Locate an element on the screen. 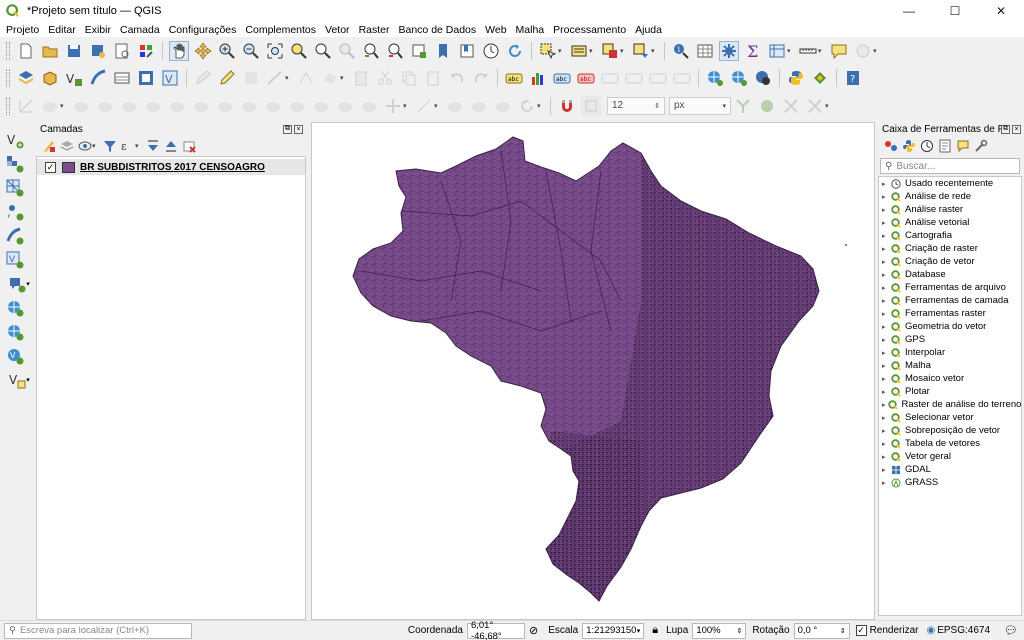  zoom-out-icon is located at coordinates (251, 51).